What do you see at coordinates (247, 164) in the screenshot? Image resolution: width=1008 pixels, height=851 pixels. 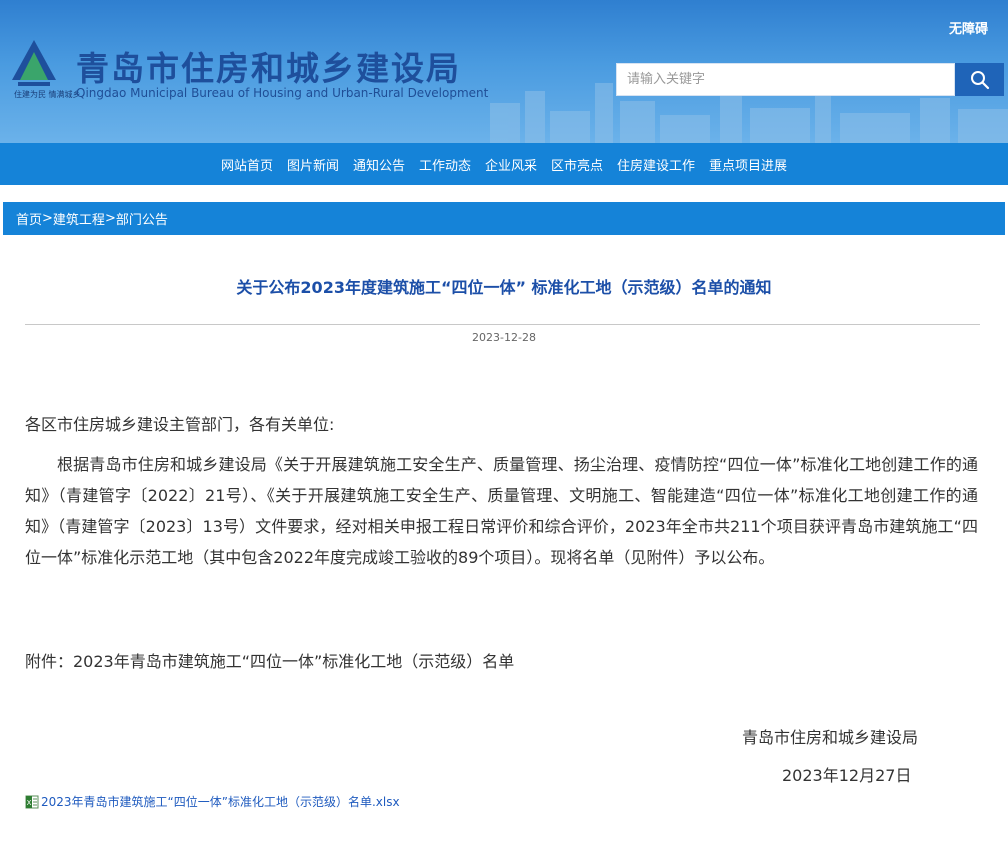 I see `nav-item-home: 网站首页` at bounding box center [247, 164].